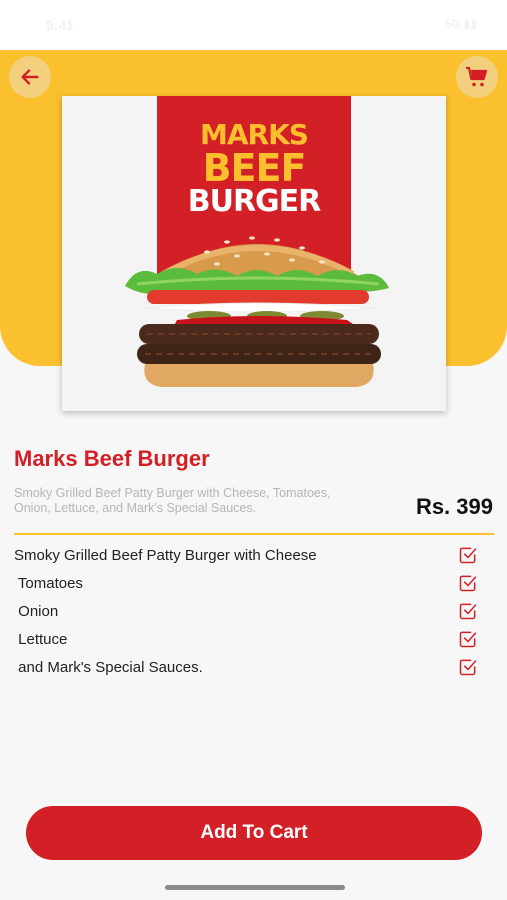  Describe the element at coordinates (255, 887) in the screenshot. I see `home-indicator` at that location.